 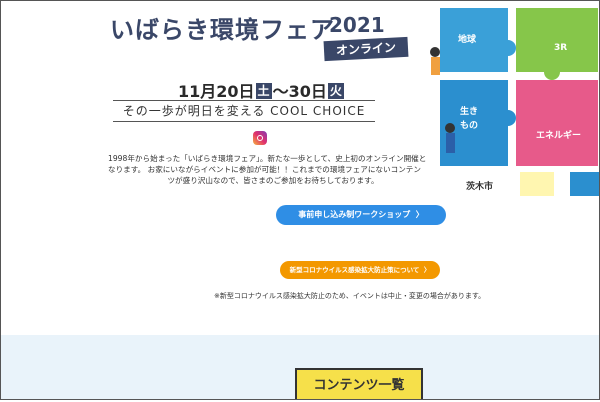 What do you see at coordinates (537, 184) in the screenshot?
I see `cool-choice-logo-box` at bounding box center [537, 184].